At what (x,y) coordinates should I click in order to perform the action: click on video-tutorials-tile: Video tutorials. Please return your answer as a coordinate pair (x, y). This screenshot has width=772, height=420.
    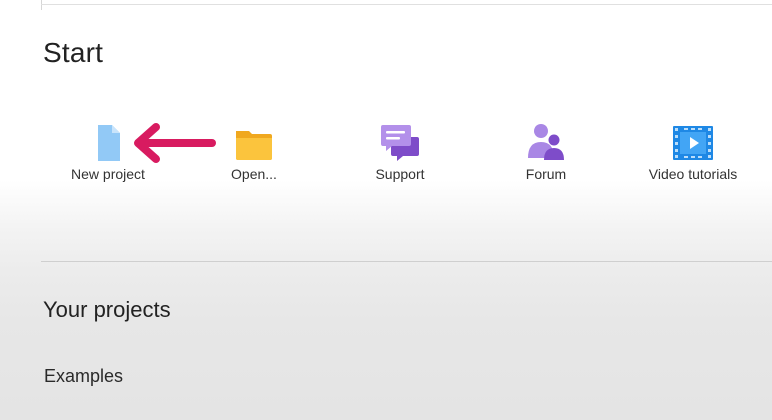
    Looking at the image, I should click on (693, 153).